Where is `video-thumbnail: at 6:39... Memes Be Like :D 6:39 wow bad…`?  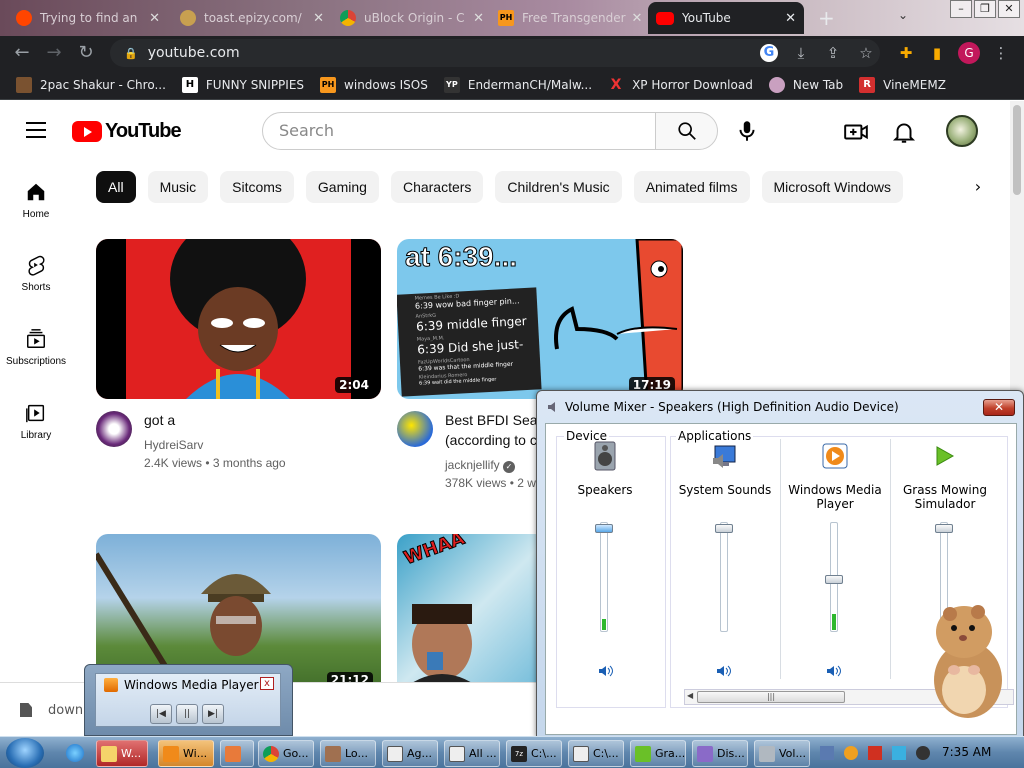 video-thumbnail: at 6:39... Memes Be Like :D 6:39 wow bad… is located at coordinates (540, 319).